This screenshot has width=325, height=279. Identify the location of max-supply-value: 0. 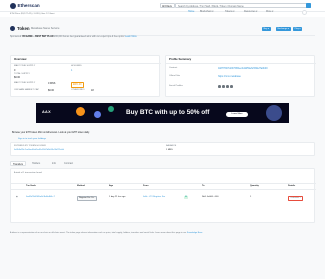
(15, 70).